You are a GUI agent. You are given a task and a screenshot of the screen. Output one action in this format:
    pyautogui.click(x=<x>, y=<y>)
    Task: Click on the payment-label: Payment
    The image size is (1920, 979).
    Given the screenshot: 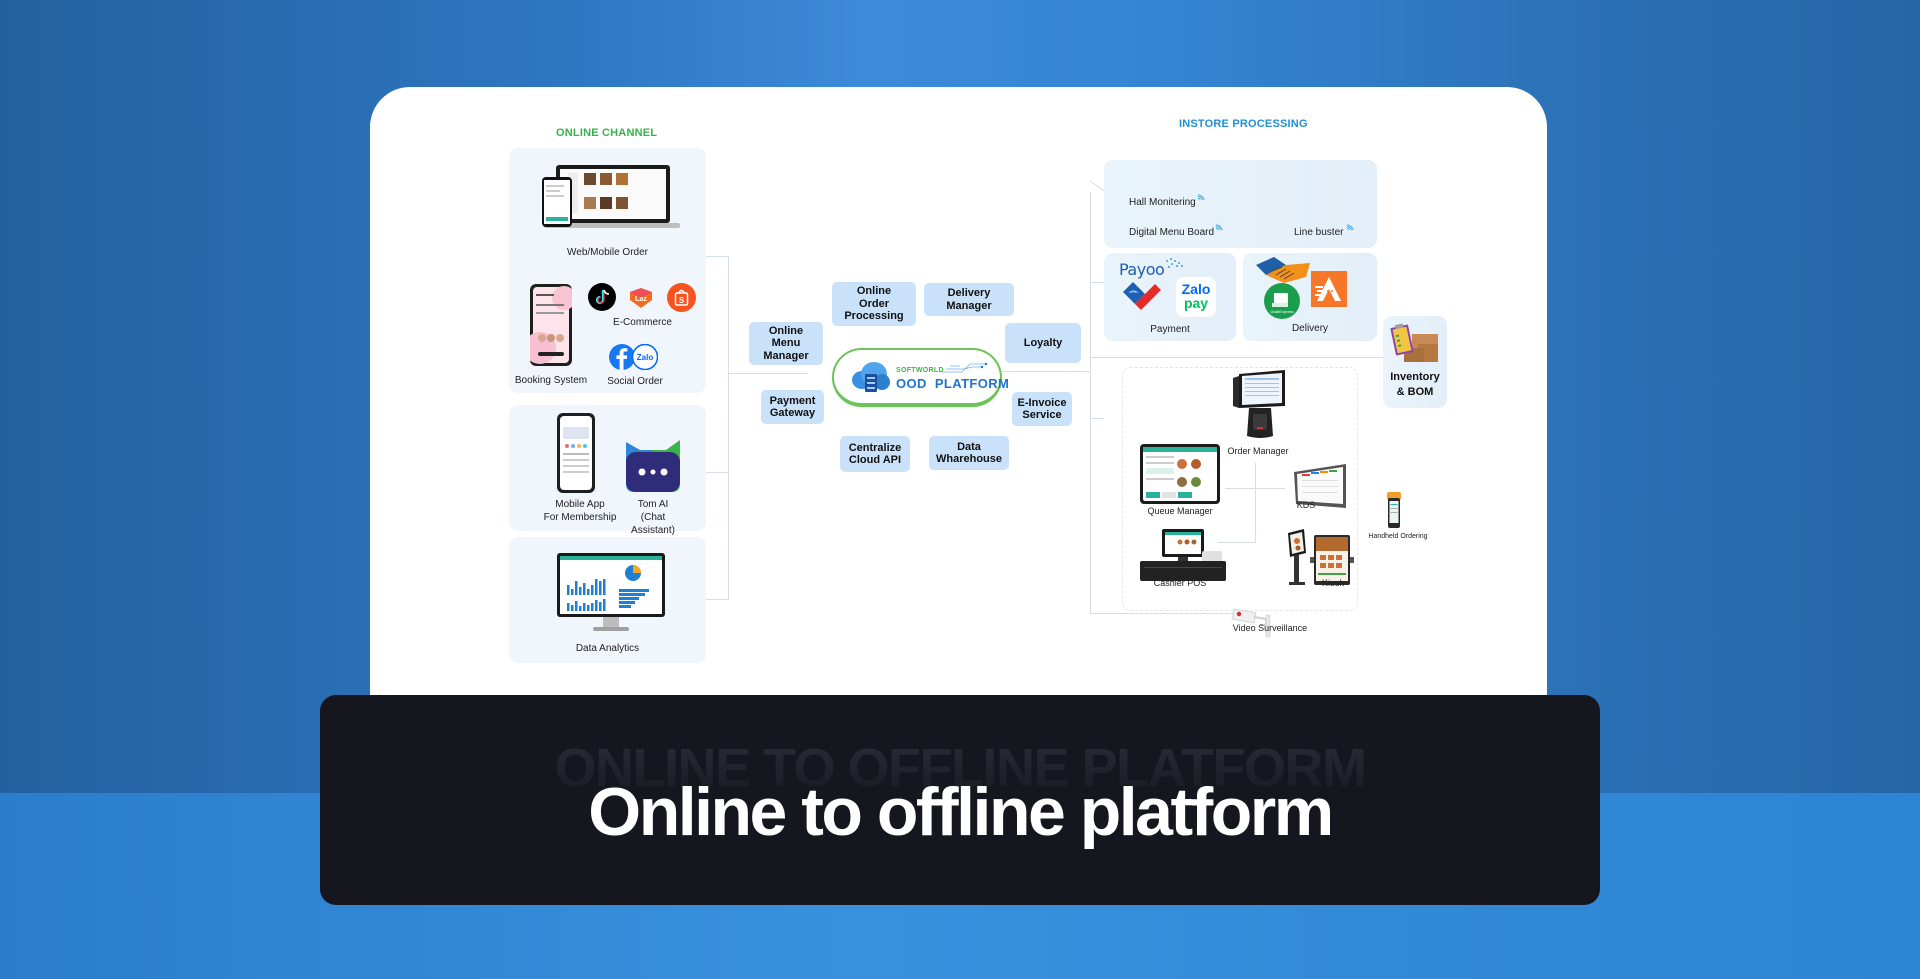 What is the action you would take?
    pyautogui.click(x=1170, y=329)
    